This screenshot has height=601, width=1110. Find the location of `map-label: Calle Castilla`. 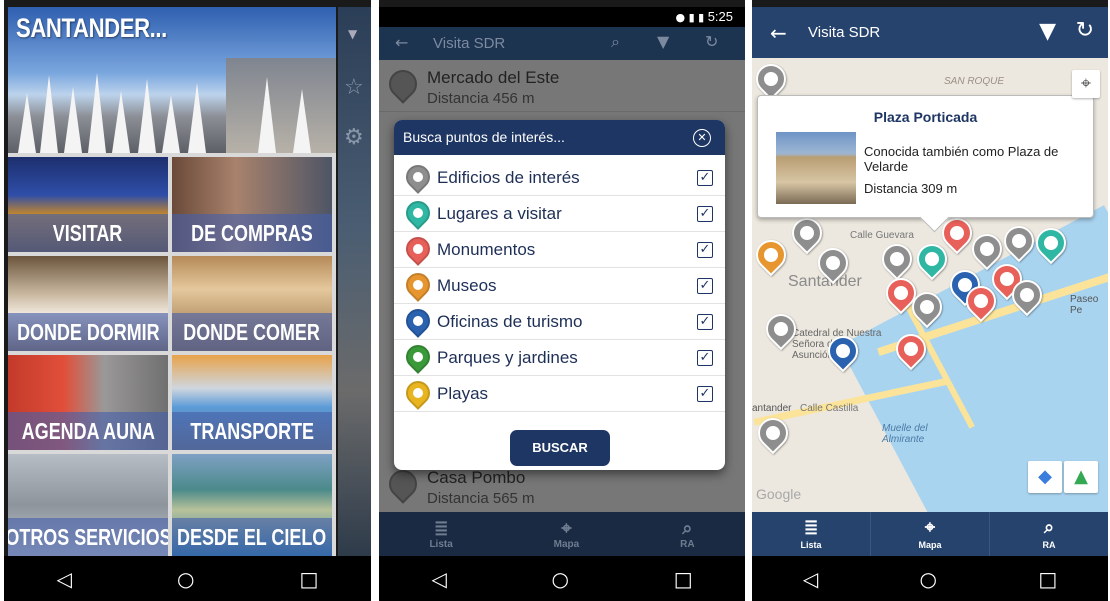

map-label: Calle Castilla is located at coordinates (829, 408).